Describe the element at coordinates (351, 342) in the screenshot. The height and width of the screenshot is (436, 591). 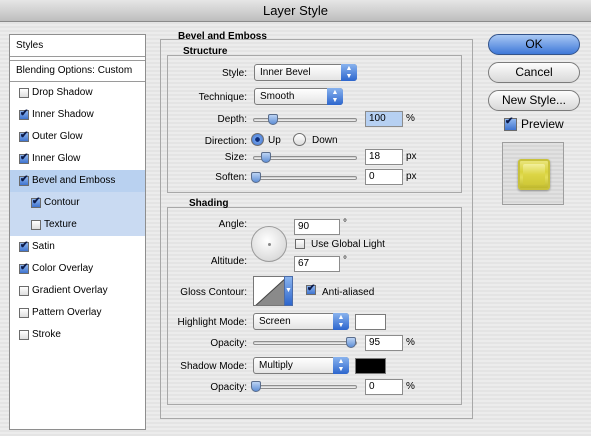
I see `highlight-opacity-slider-thumb` at that location.